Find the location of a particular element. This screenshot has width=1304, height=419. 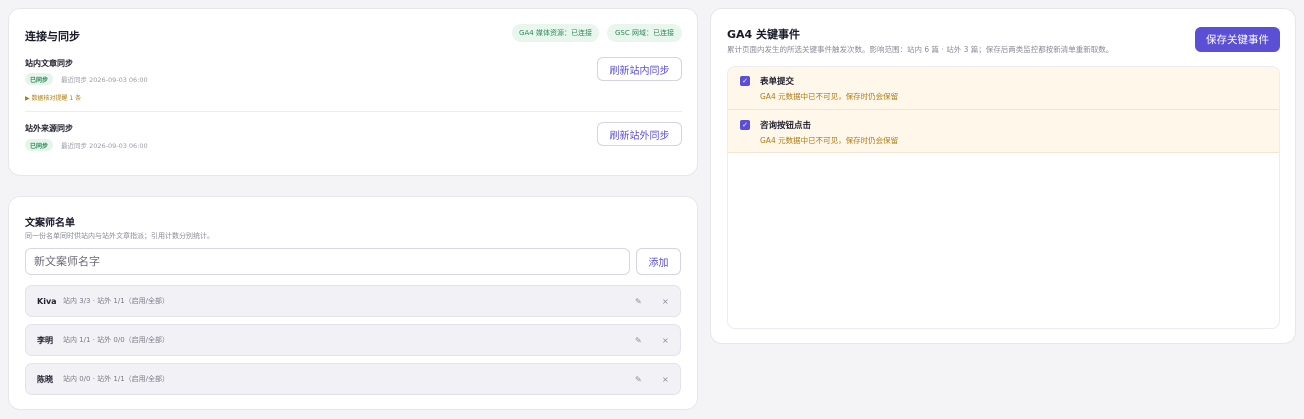

writers-subtitle: 同一份名单同时供站内与站外文章指派；引用计数分别统计。 is located at coordinates (119, 236).